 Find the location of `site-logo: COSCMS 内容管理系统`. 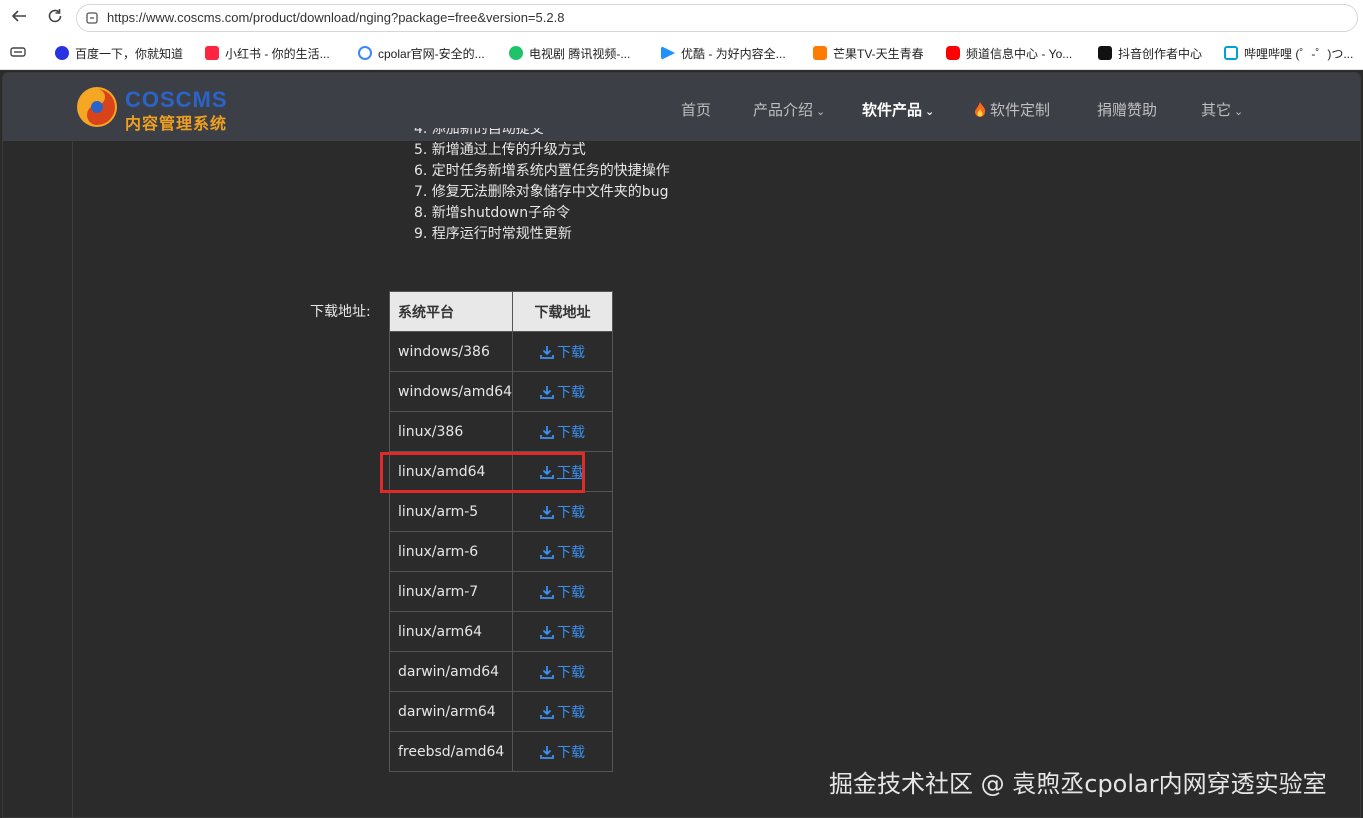

site-logo: COSCMS 内容管理系统 is located at coordinates (165, 109).